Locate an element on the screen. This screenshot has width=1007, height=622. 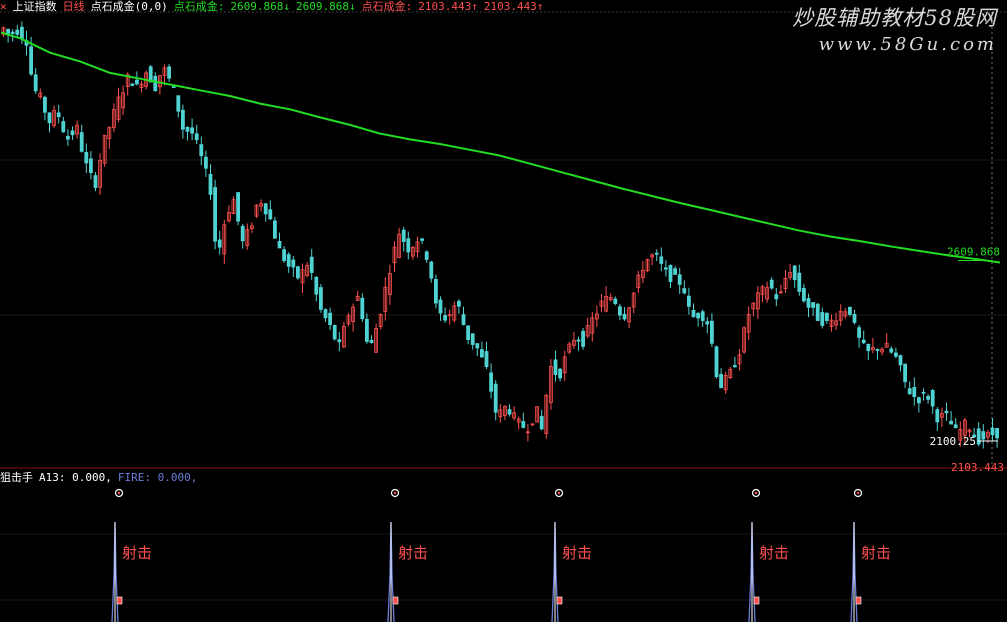
indicator-name: 点石成金(0,0) is located at coordinates (129, 6).